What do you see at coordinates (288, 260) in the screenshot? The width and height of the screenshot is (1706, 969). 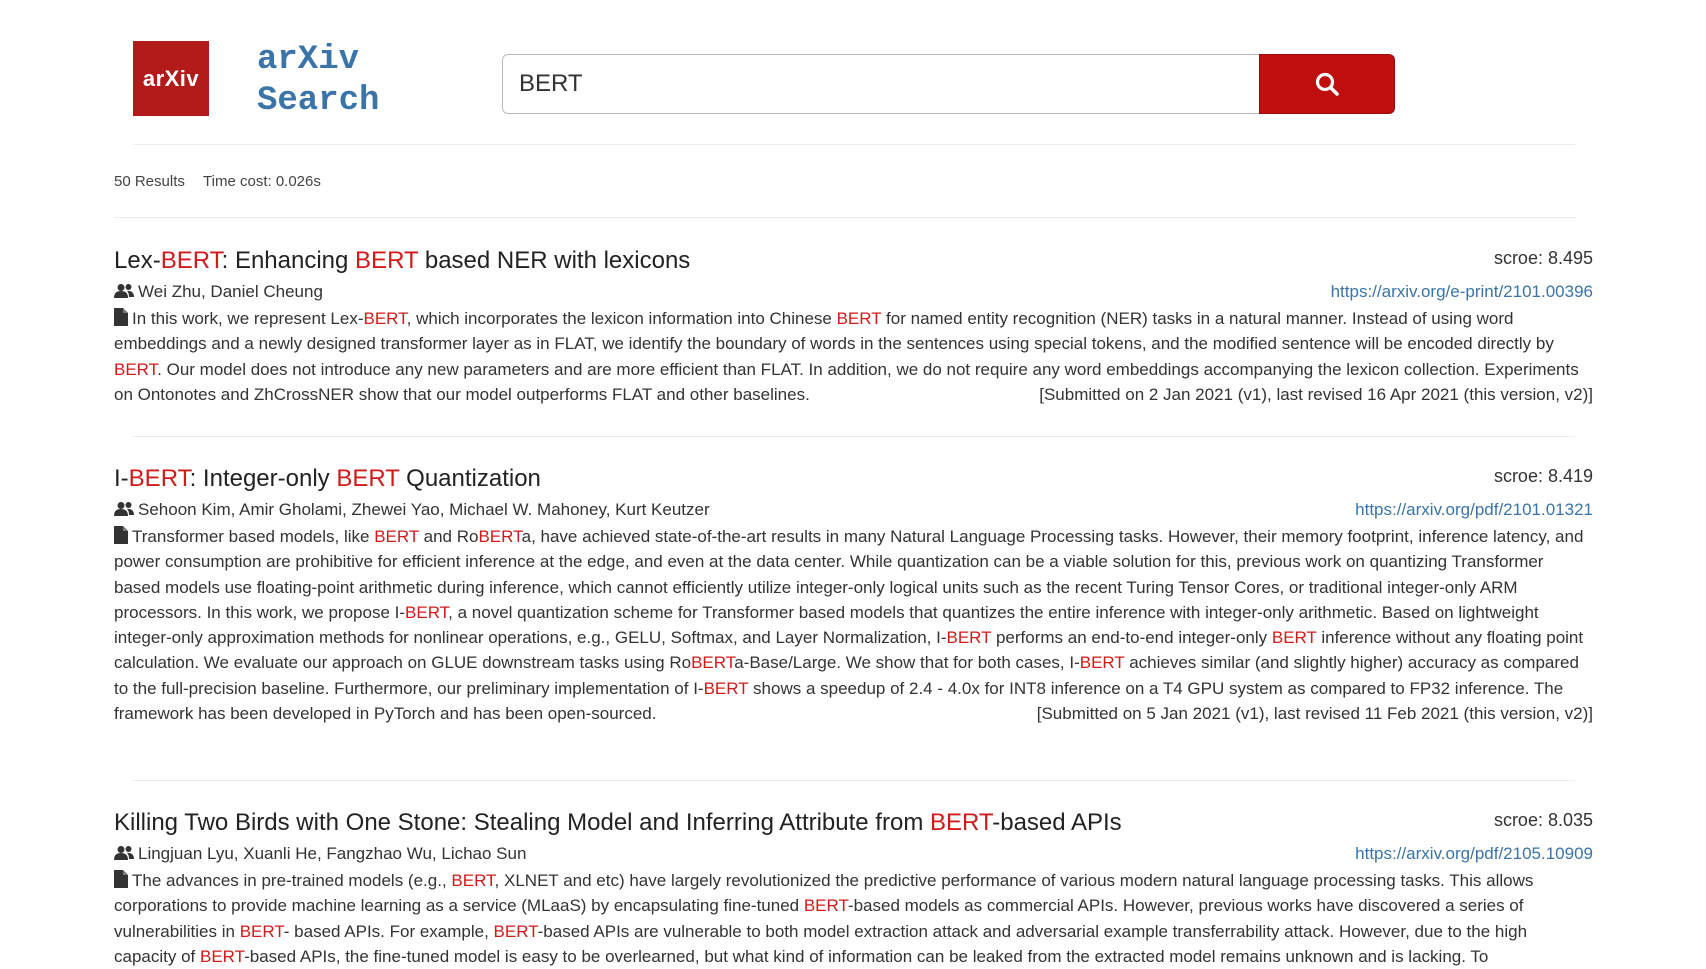 I see `text-segment: : Enhancing` at bounding box center [288, 260].